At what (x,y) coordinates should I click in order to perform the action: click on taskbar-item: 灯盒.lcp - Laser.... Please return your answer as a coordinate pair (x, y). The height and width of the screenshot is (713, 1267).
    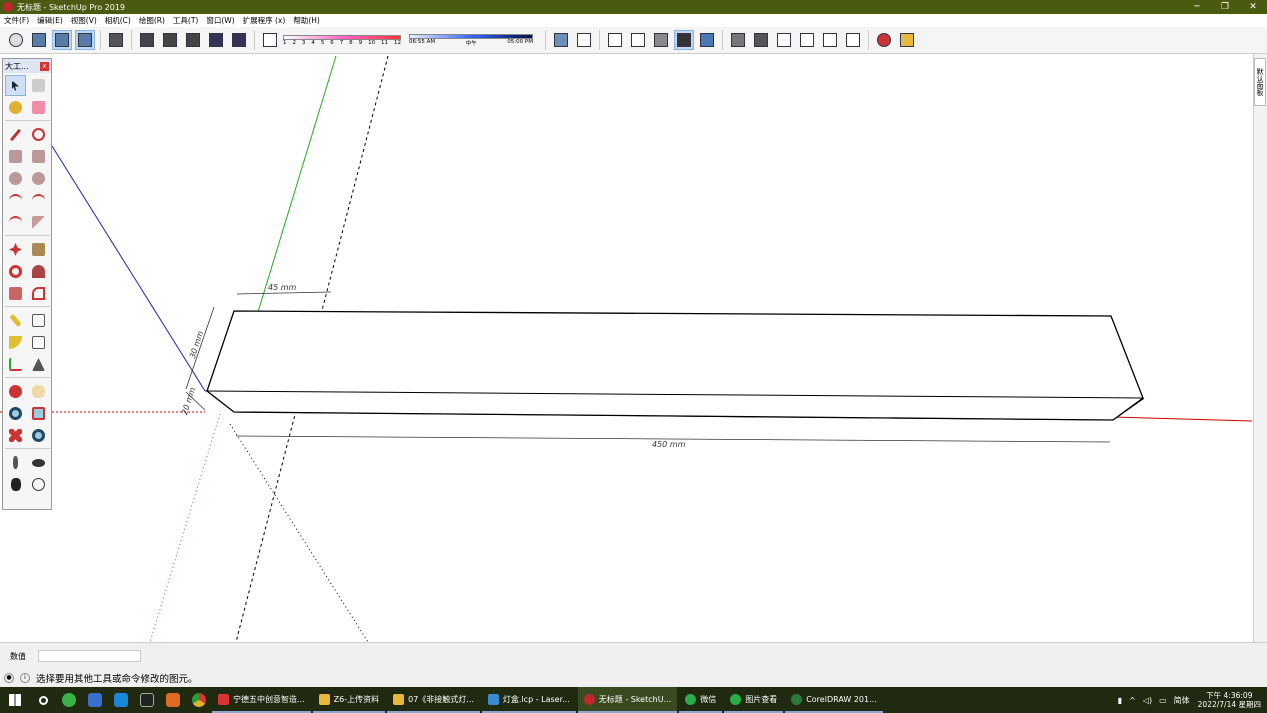
    Looking at the image, I should click on (528, 700).